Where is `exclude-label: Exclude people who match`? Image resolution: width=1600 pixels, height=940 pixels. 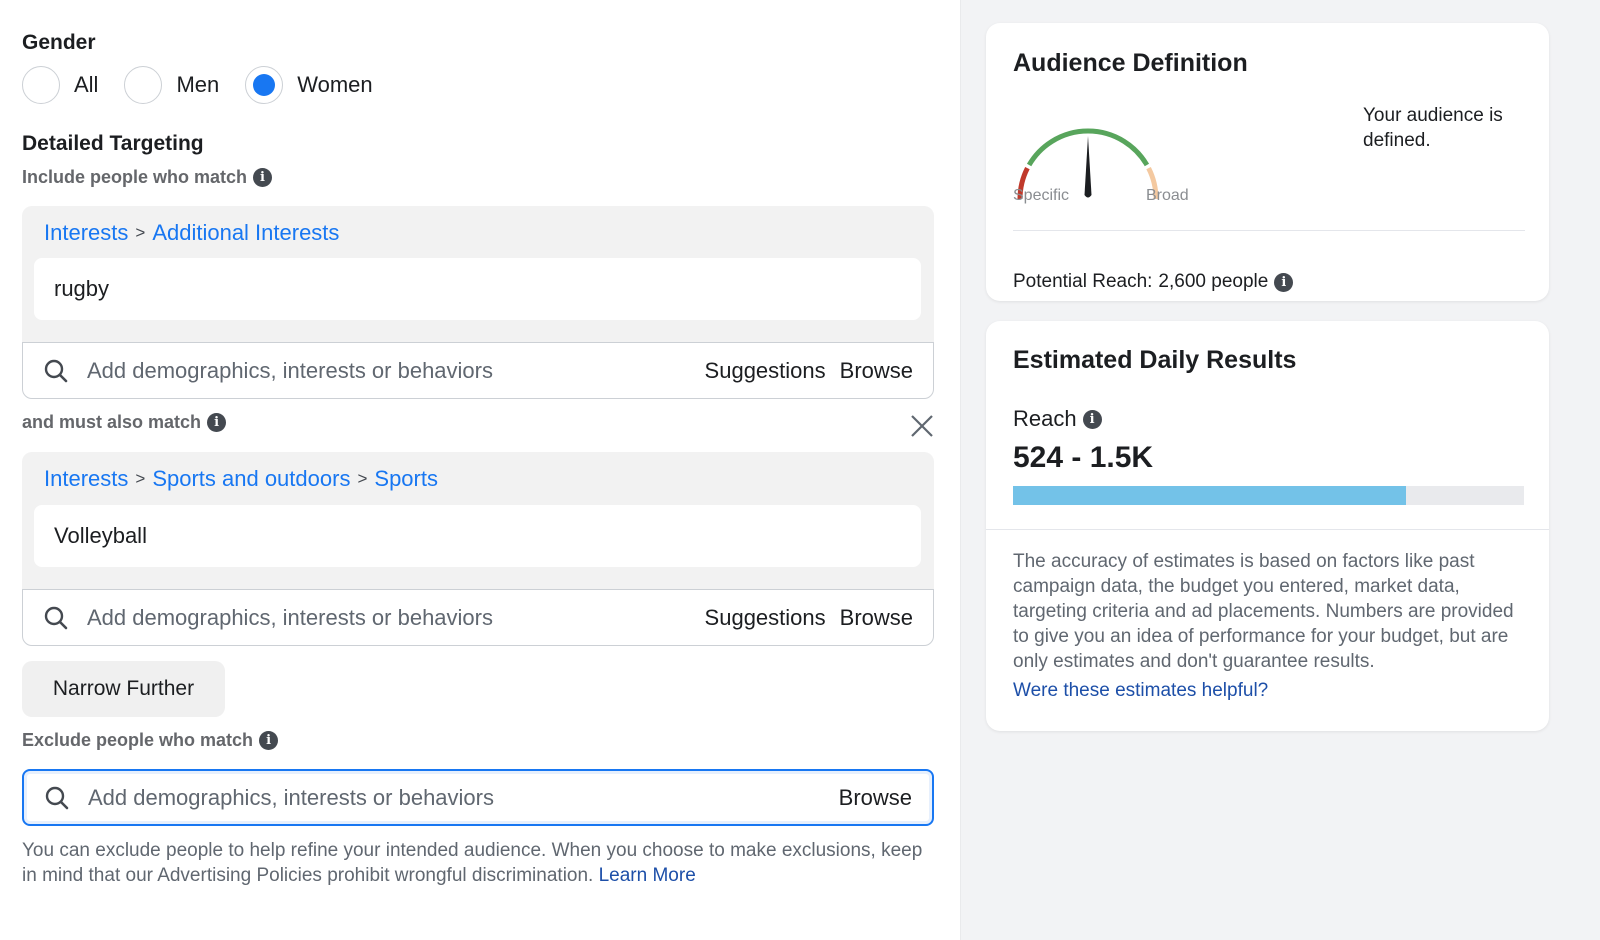
exclude-label: Exclude people who match is located at coordinates (138, 740).